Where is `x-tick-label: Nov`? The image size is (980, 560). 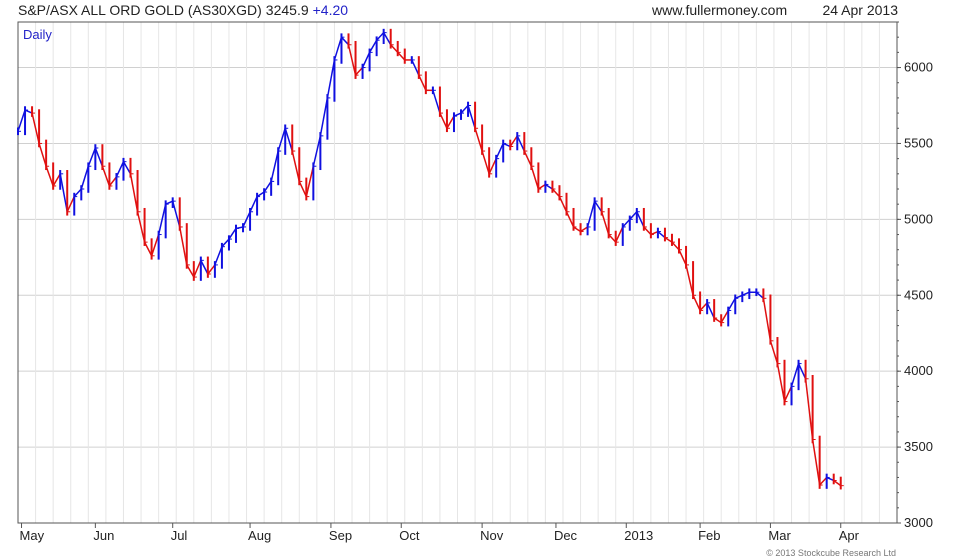 x-tick-label: Nov is located at coordinates (492, 535).